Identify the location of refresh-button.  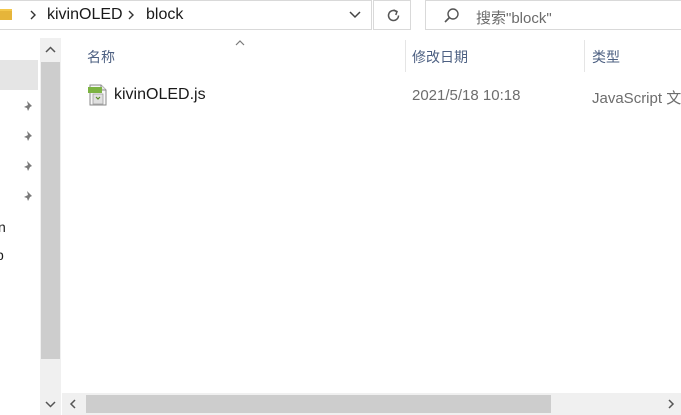
(392, 15).